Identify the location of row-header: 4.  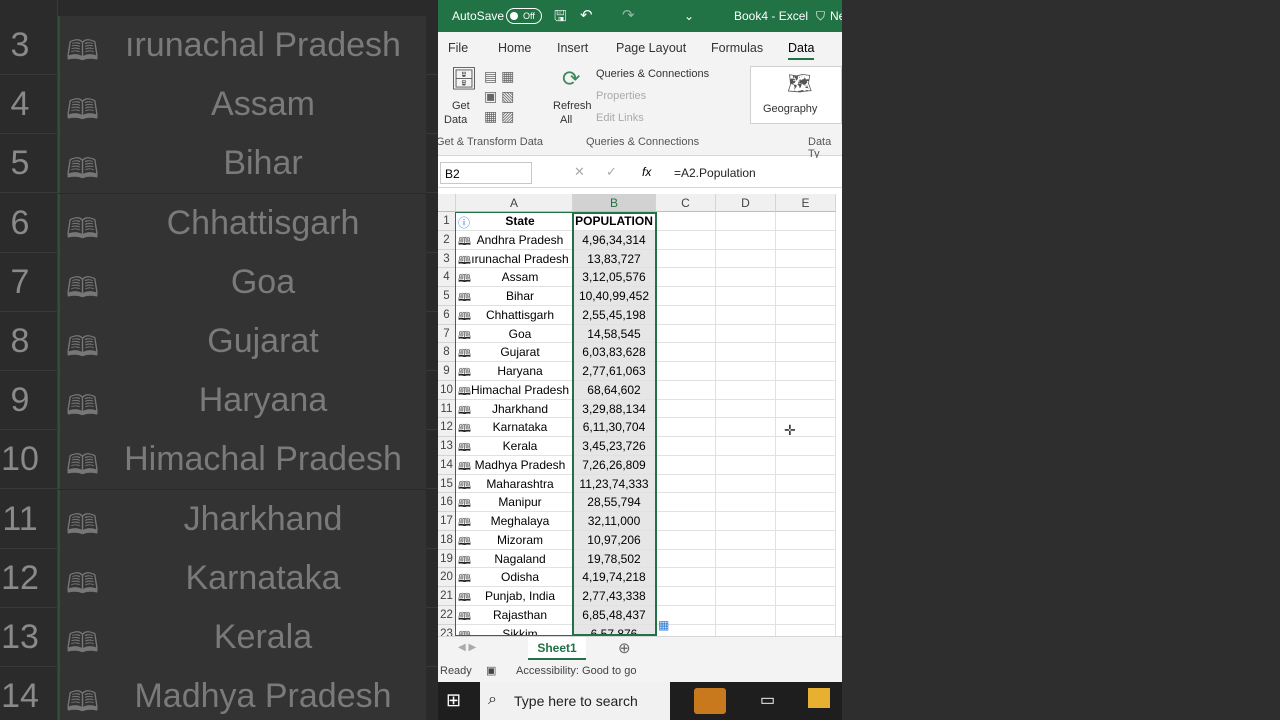
(447, 277).